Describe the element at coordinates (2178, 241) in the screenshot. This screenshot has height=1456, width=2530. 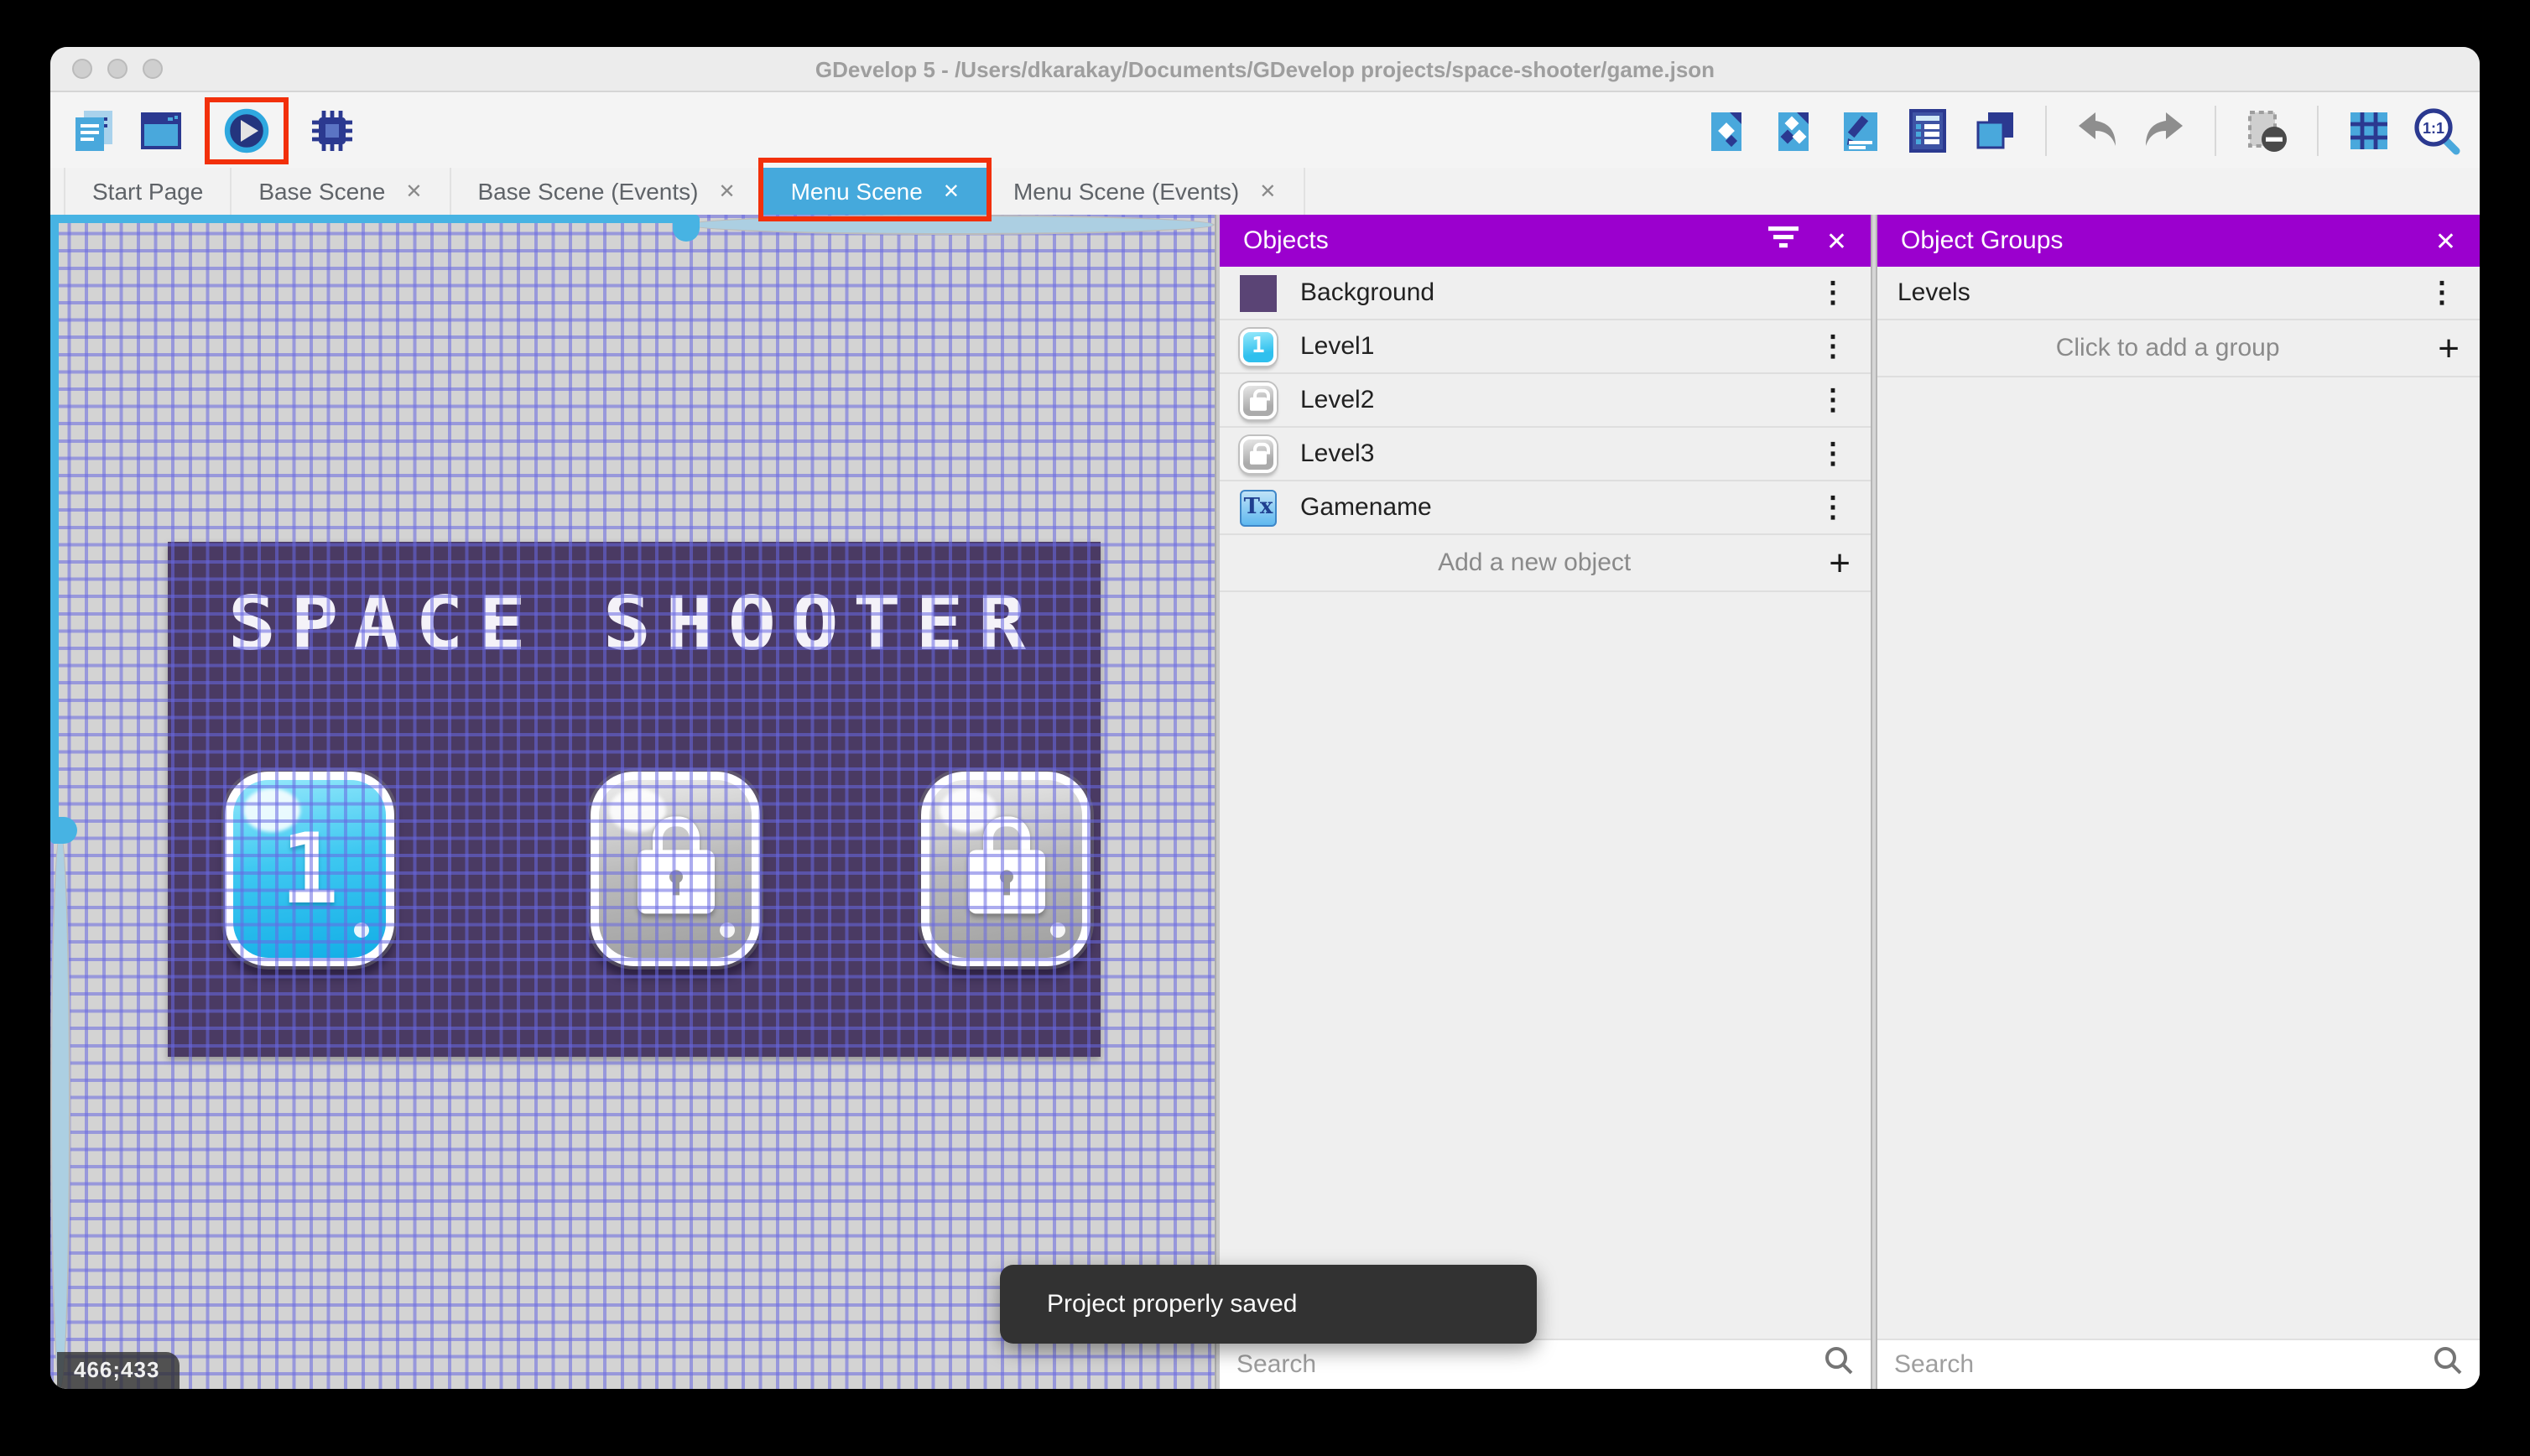
I see `object-groups-panel-header: Object Groups ✕` at that location.